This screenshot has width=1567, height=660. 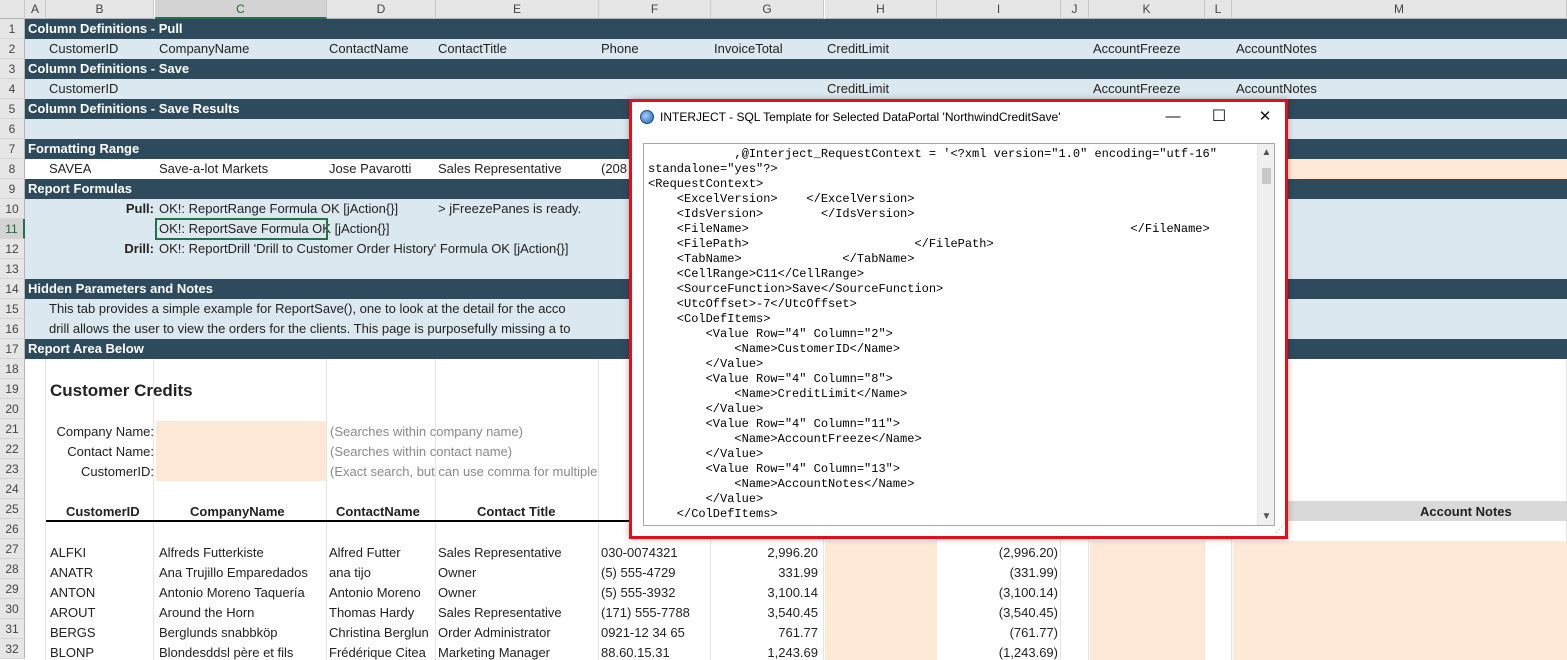 What do you see at coordinates (1279, 530) in the screenshot?
I see `resize-grip-icon: ⋰` at bounding box center [1279, 530].